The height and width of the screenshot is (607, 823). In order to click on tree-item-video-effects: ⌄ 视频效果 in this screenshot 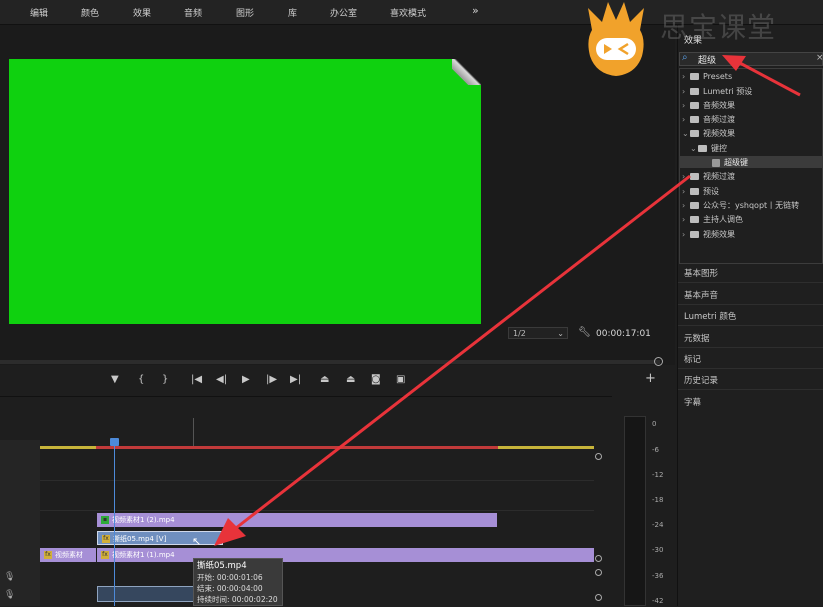, I will do `click(708, 133)`.